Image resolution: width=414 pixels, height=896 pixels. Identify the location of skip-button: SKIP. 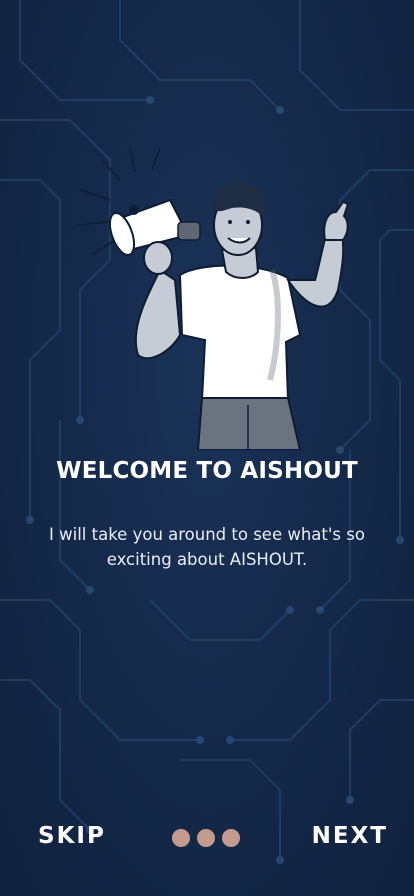
(72, 836).